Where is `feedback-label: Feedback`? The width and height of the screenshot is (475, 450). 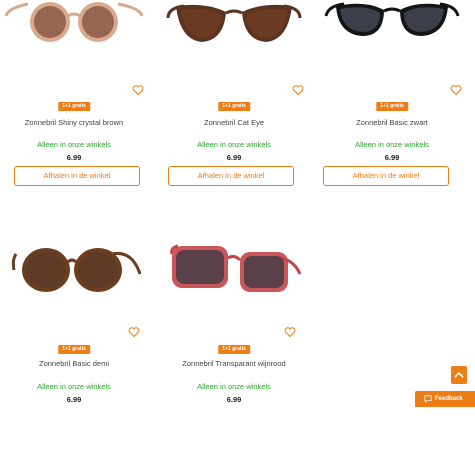
feedback-label: Feedback is located at coordinates (449, 399).